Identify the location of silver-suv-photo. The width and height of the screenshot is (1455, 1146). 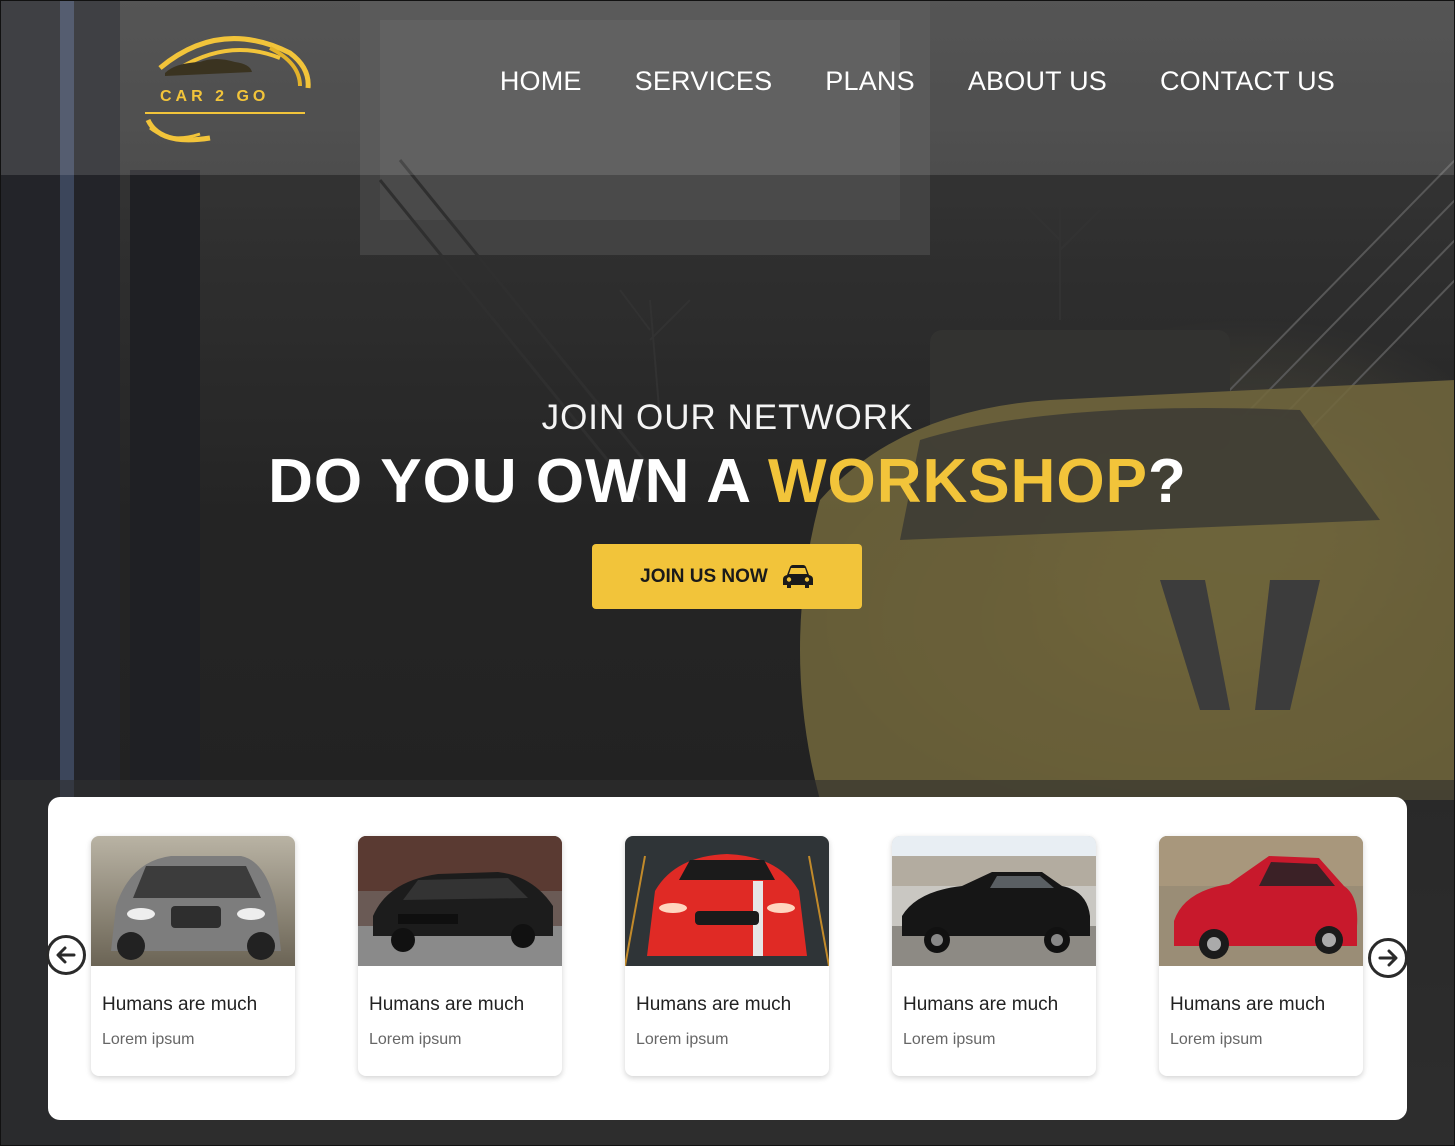
(193, 901).